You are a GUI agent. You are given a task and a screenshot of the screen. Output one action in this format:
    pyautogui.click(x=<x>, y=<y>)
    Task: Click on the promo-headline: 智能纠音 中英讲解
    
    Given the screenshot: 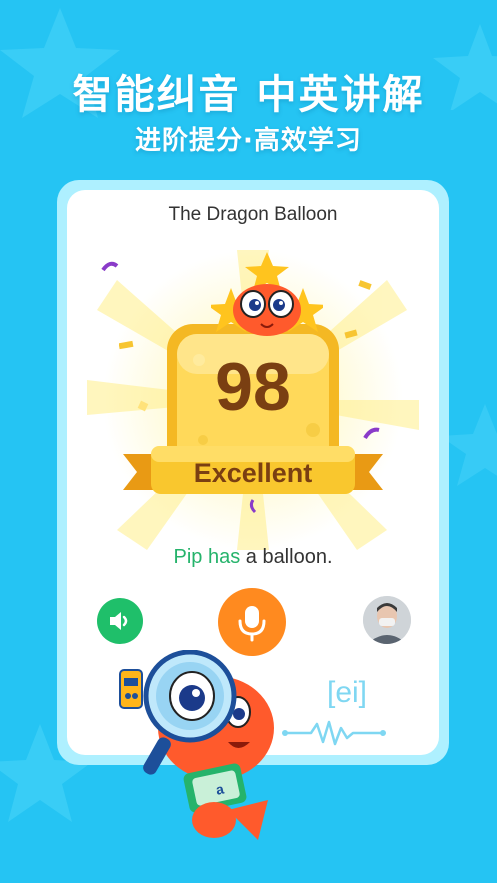 What is the action you would take?
    pyautogui.click(x=248, y=95)
    